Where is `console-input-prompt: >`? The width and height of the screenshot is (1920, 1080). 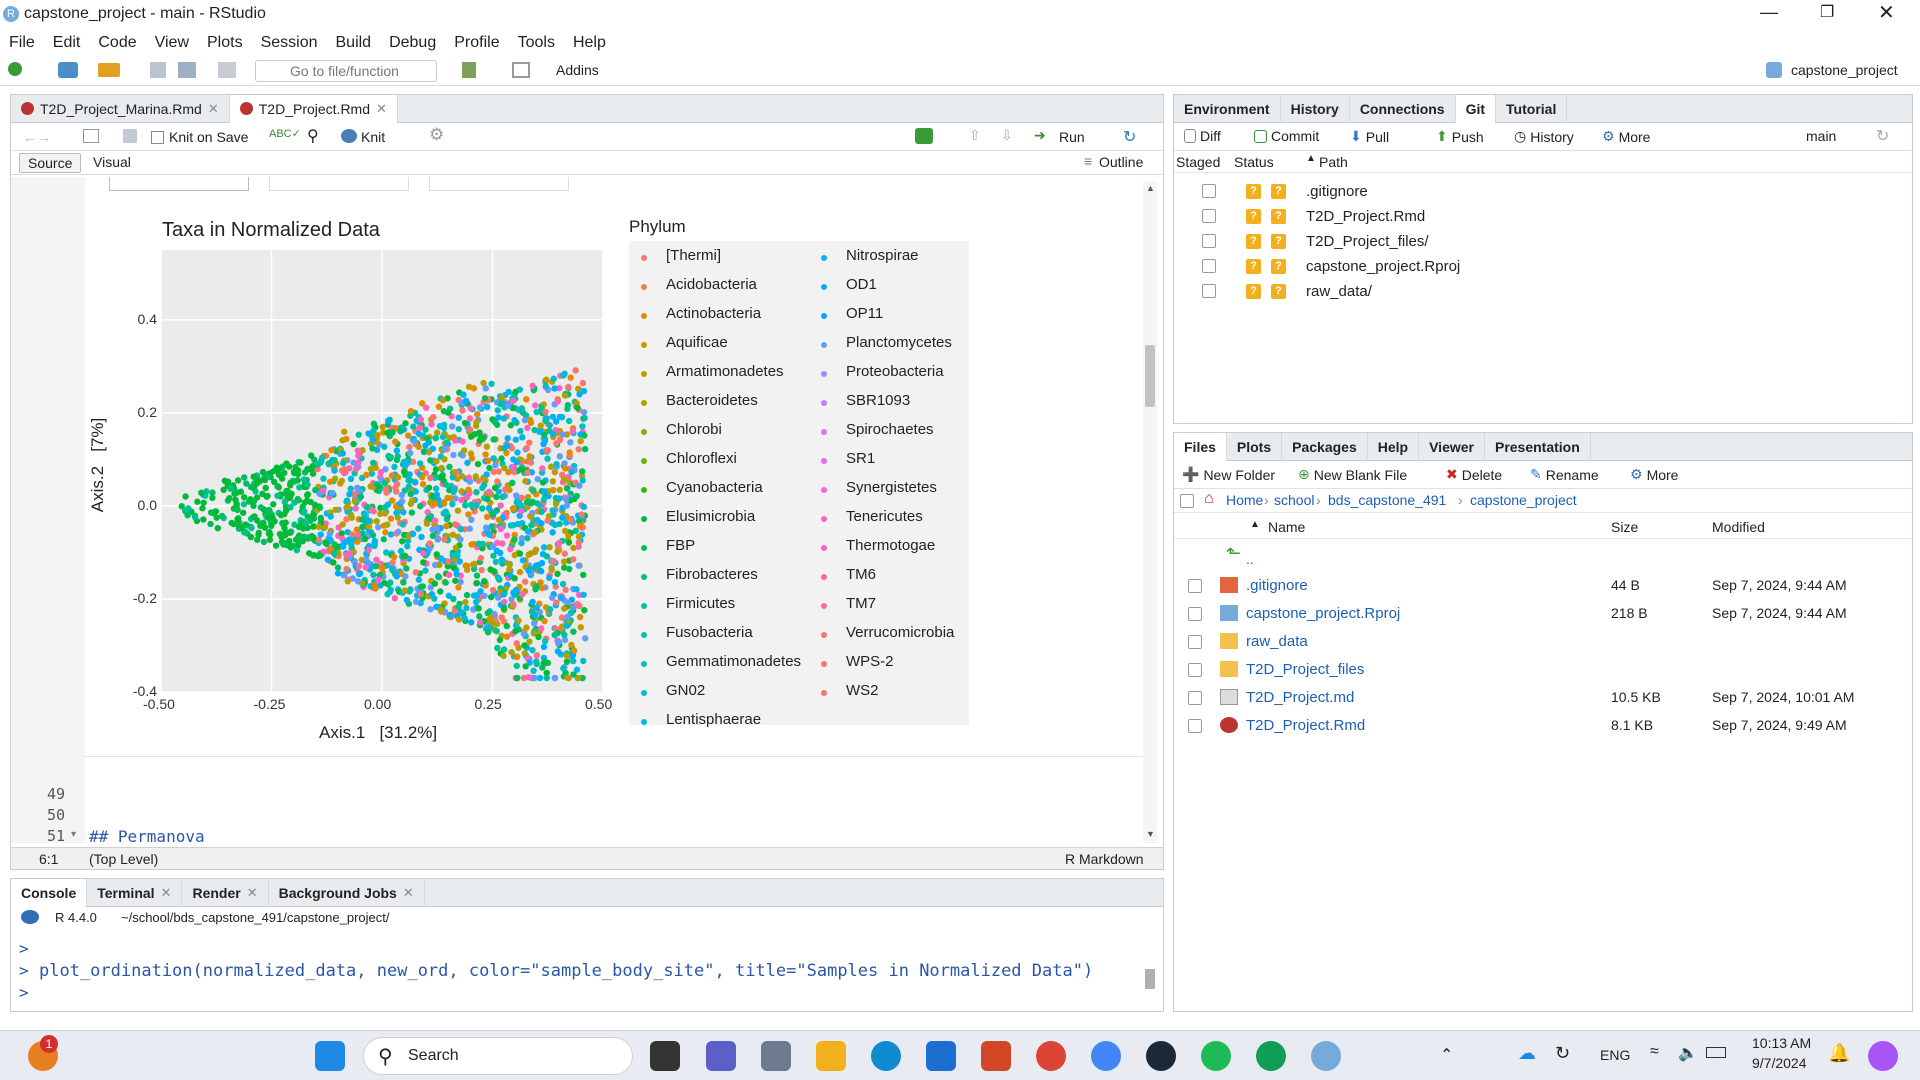 console-input-prompt: > is located at coordinates (24, 992).